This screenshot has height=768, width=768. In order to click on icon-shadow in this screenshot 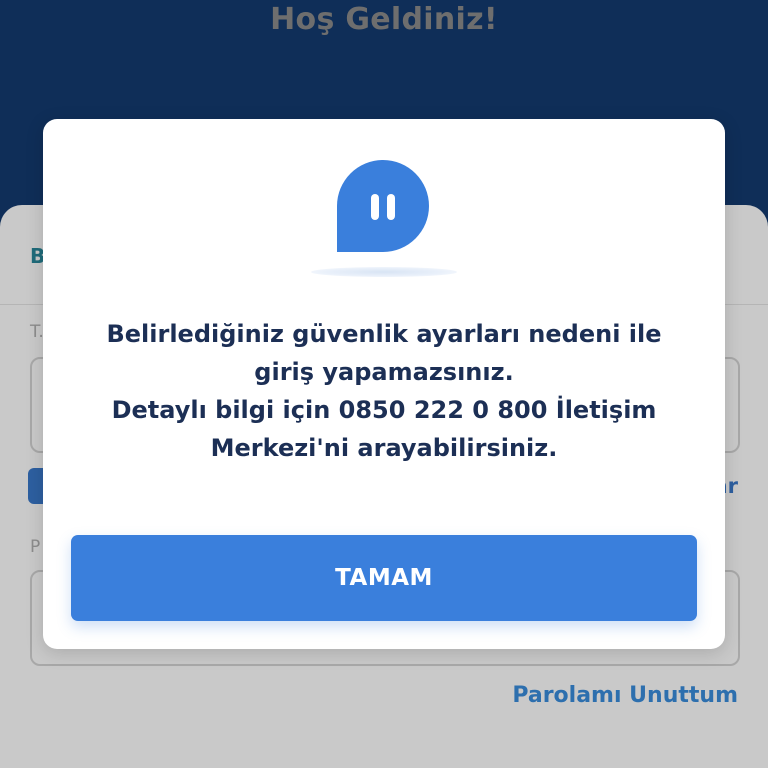, I will do `click(384, 272)`.